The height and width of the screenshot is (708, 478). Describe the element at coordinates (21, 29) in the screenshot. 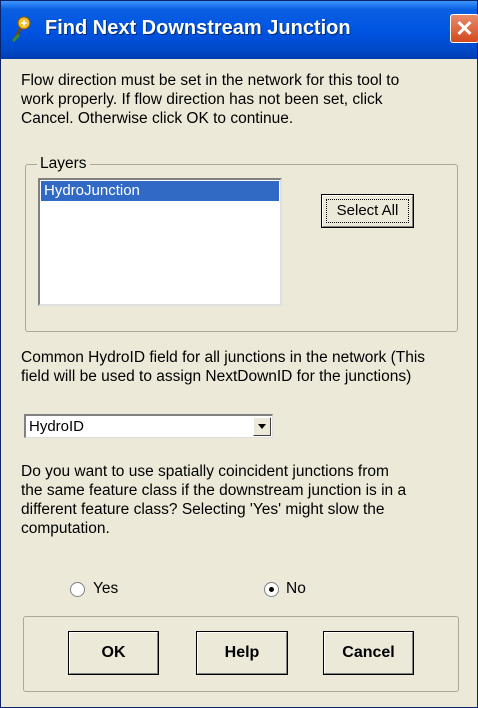

I see `hydro-tool-icon` at that location.